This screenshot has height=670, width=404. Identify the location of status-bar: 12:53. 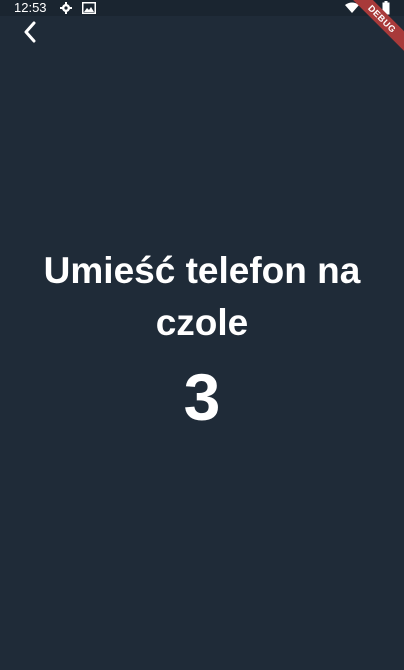
(202, 8).